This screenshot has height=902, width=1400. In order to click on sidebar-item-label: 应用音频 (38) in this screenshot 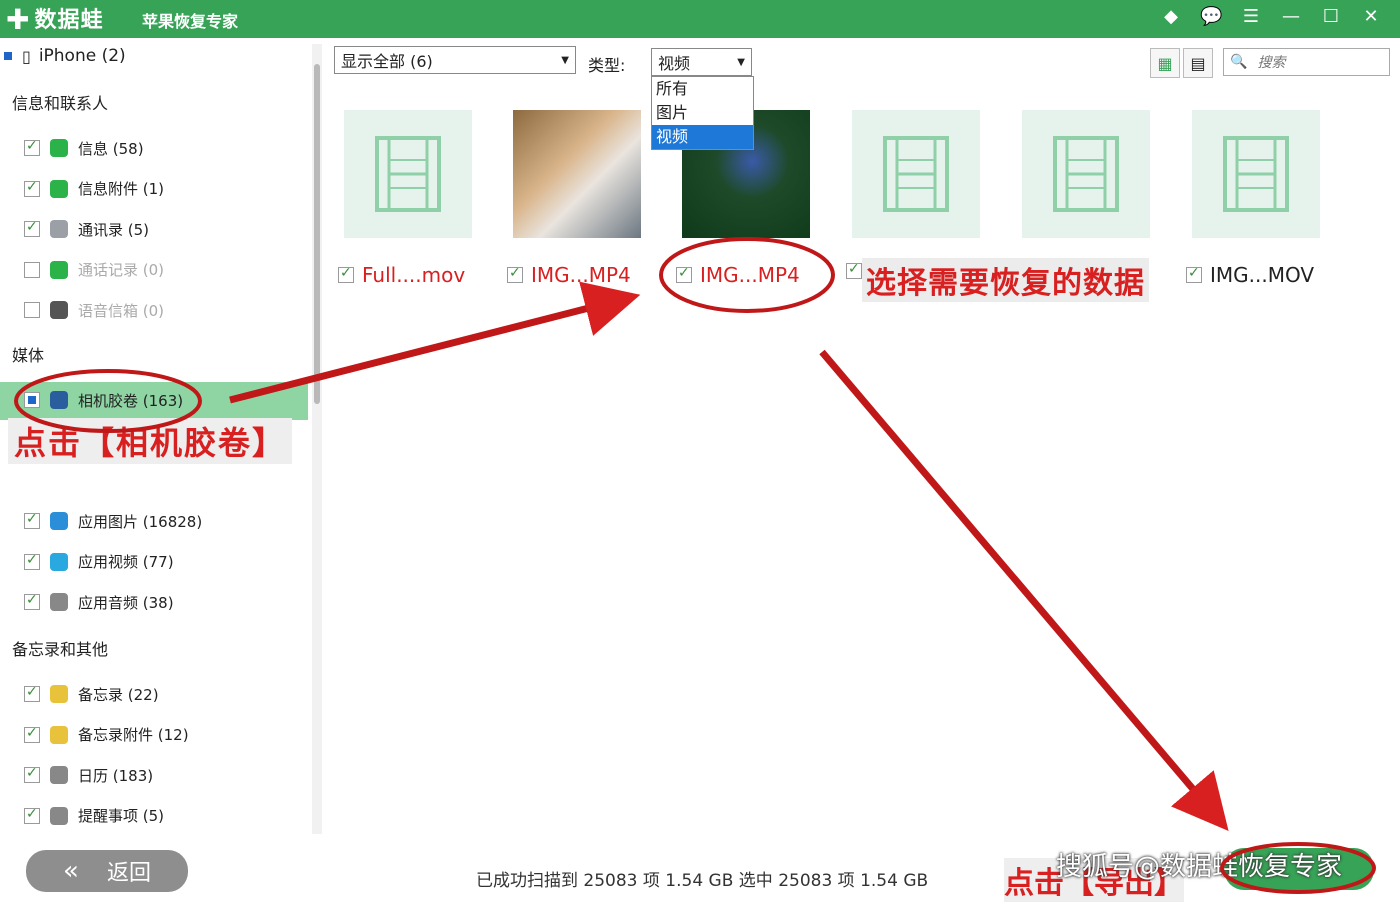, I will do `click(126, 602)`.